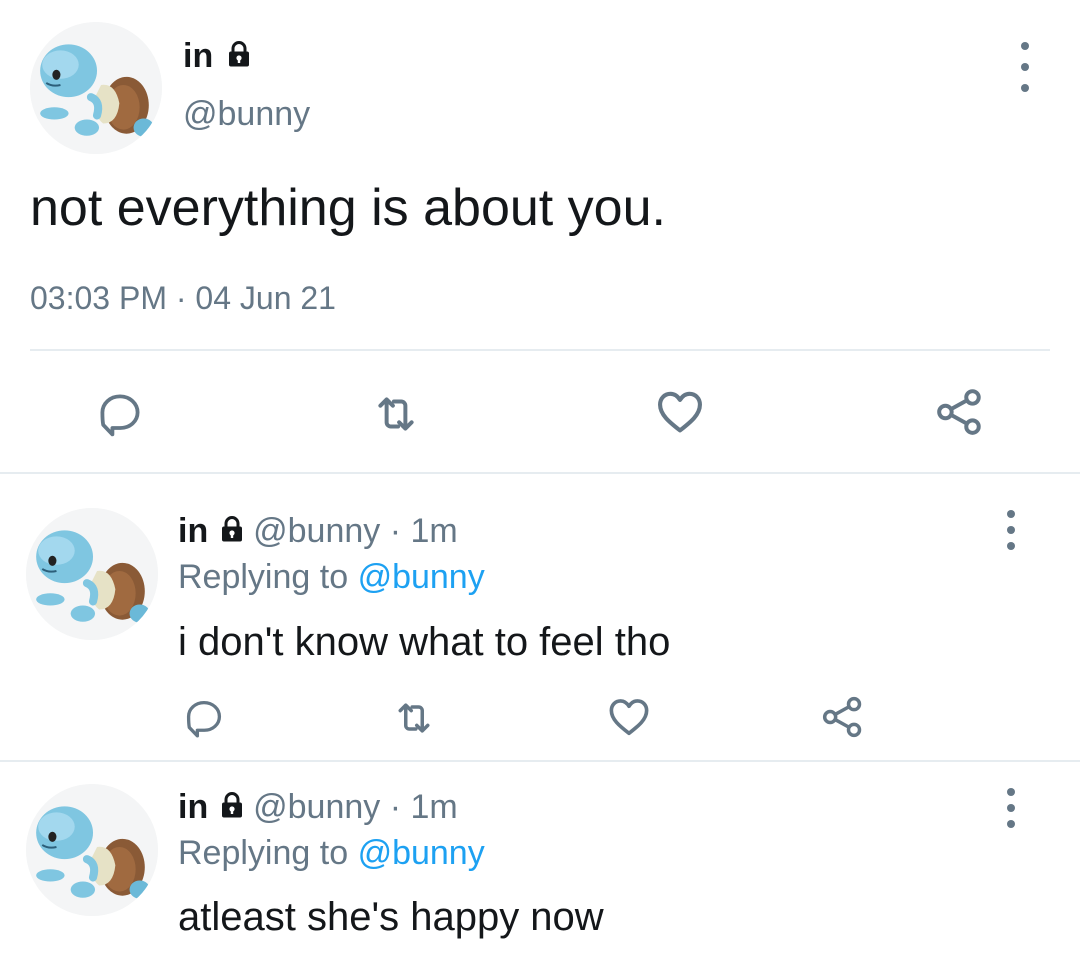  I want to click on reply-text: i don't know what to feel tho, so click(424, 642).